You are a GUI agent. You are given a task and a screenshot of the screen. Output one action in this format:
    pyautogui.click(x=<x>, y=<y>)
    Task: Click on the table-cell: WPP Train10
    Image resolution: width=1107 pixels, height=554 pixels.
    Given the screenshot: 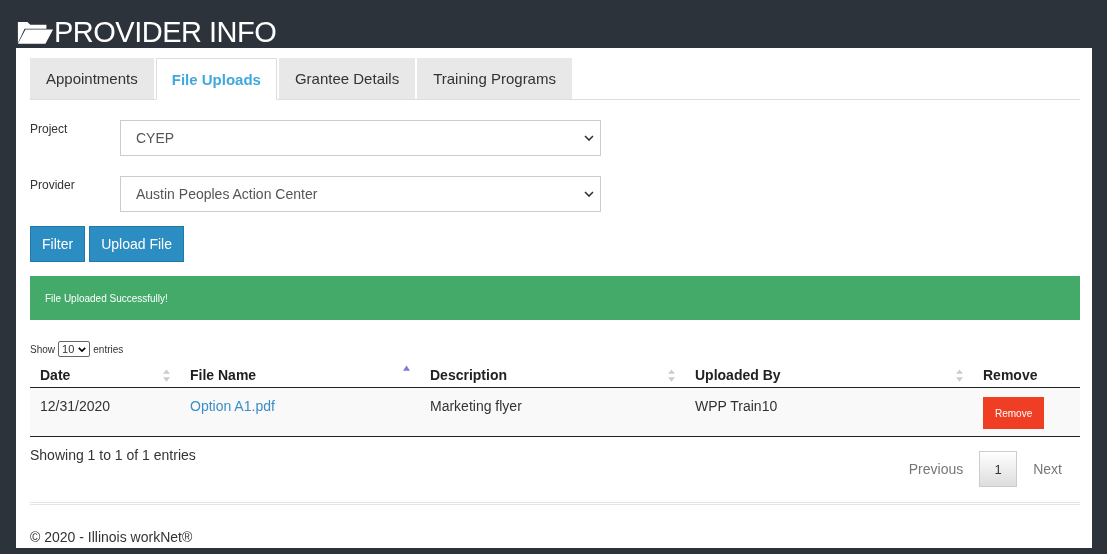 What is the action you would take?
    pyautogui.click(x=736, y=406)
    